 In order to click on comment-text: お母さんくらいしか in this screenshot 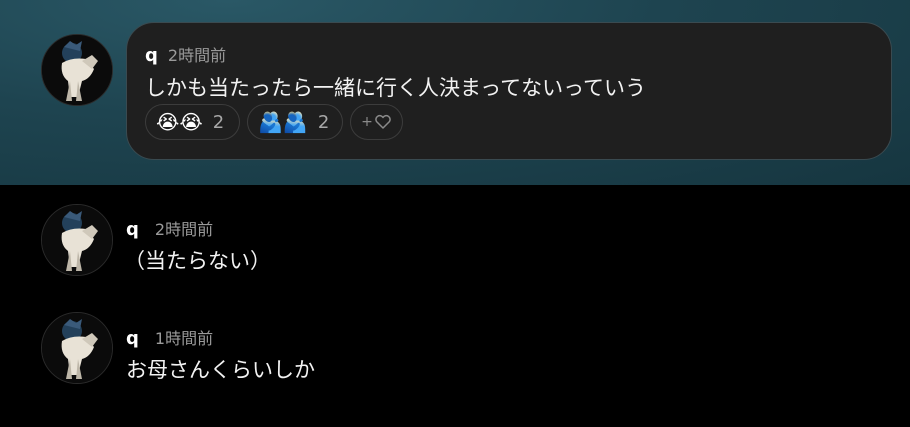, I will do `click(220, 370)`.